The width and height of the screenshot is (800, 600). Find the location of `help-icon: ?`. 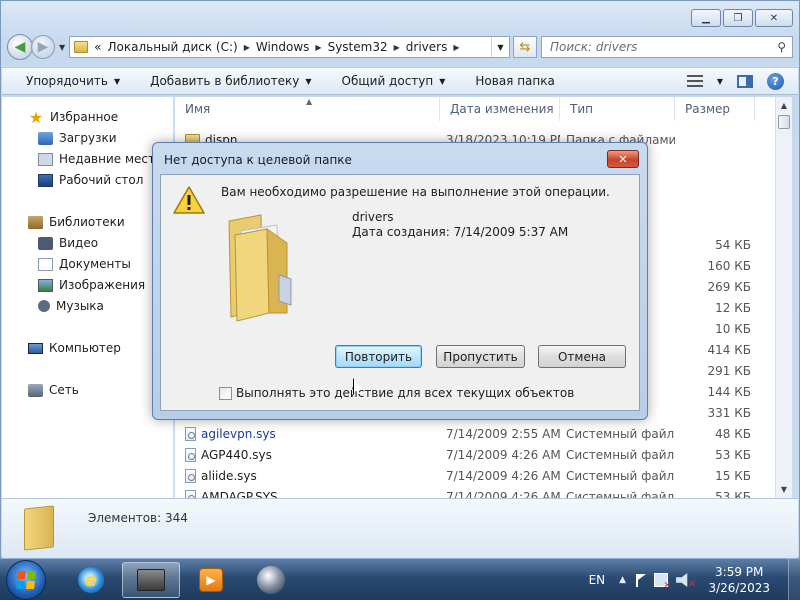

help-icon: ? is located at coordinates (775, 81).